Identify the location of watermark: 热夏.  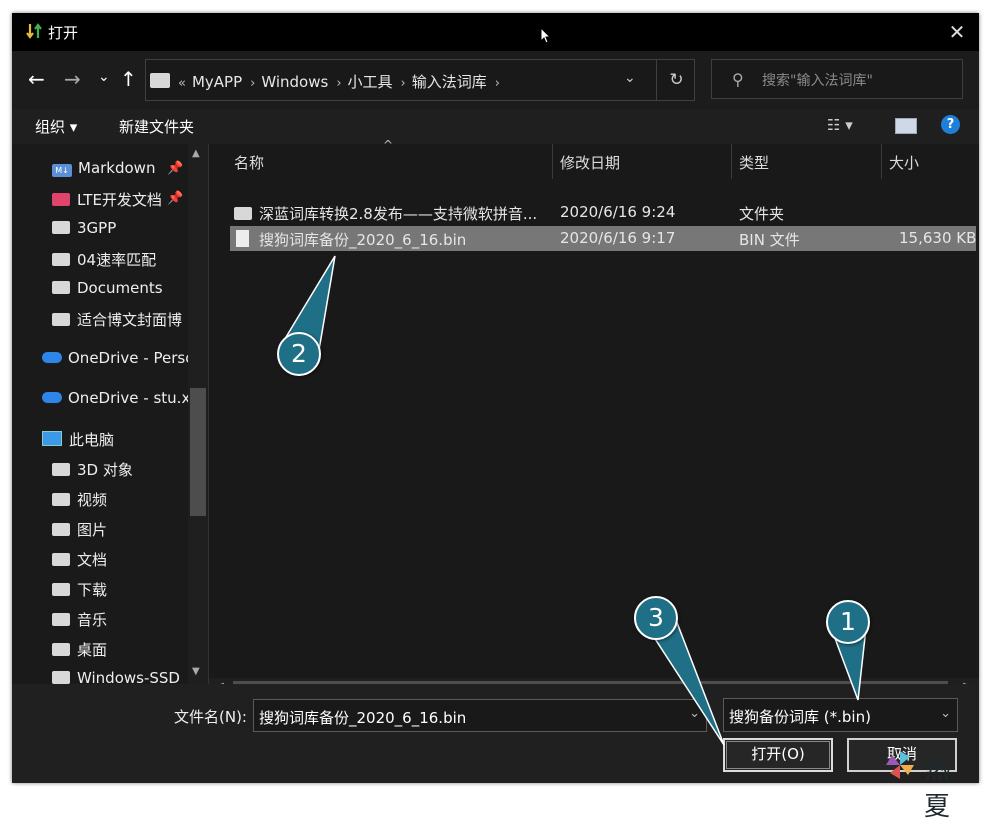
(926, 783).